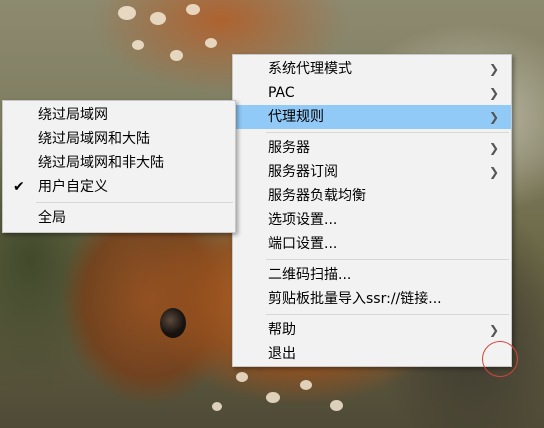 The height and width of the screenshot is (428, 544). I want to click on menu-item-servers: 服务器 ❯, so click(372, 148).